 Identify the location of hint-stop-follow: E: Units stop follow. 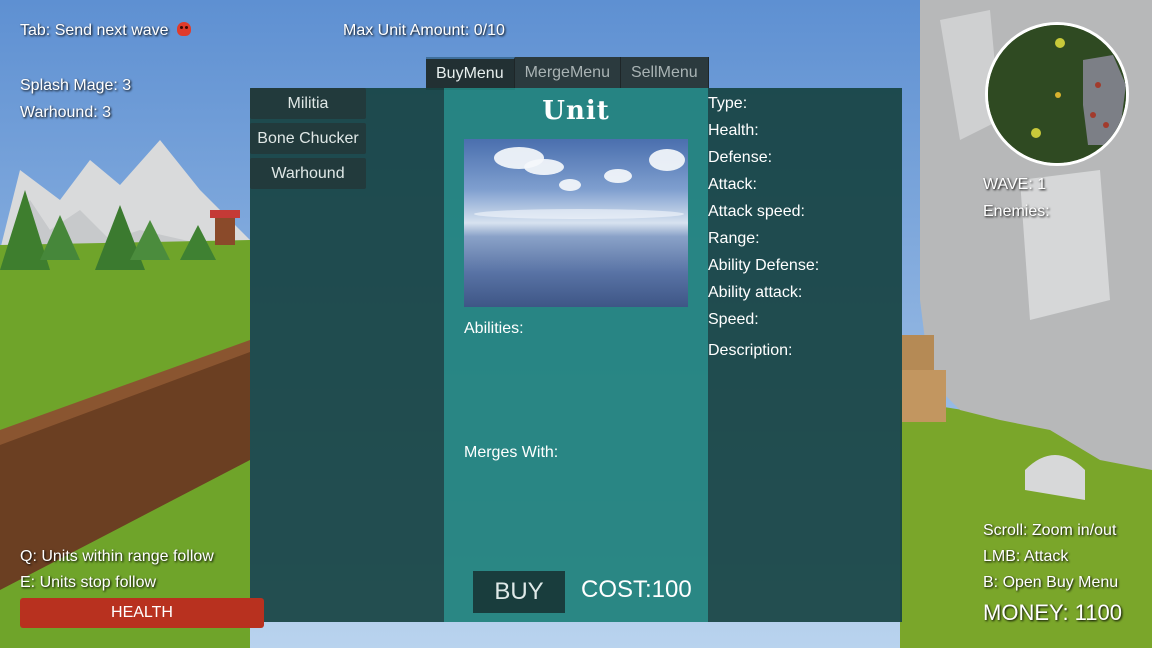
(88, 582).